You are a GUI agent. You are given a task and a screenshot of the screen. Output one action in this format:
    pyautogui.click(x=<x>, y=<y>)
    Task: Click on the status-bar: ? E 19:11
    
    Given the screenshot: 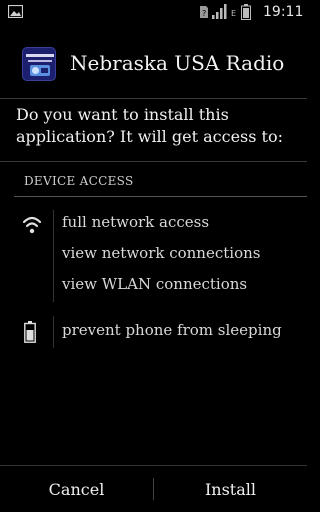 What is the action you would take?
    pyautogui.click(x=153, y=12)
    